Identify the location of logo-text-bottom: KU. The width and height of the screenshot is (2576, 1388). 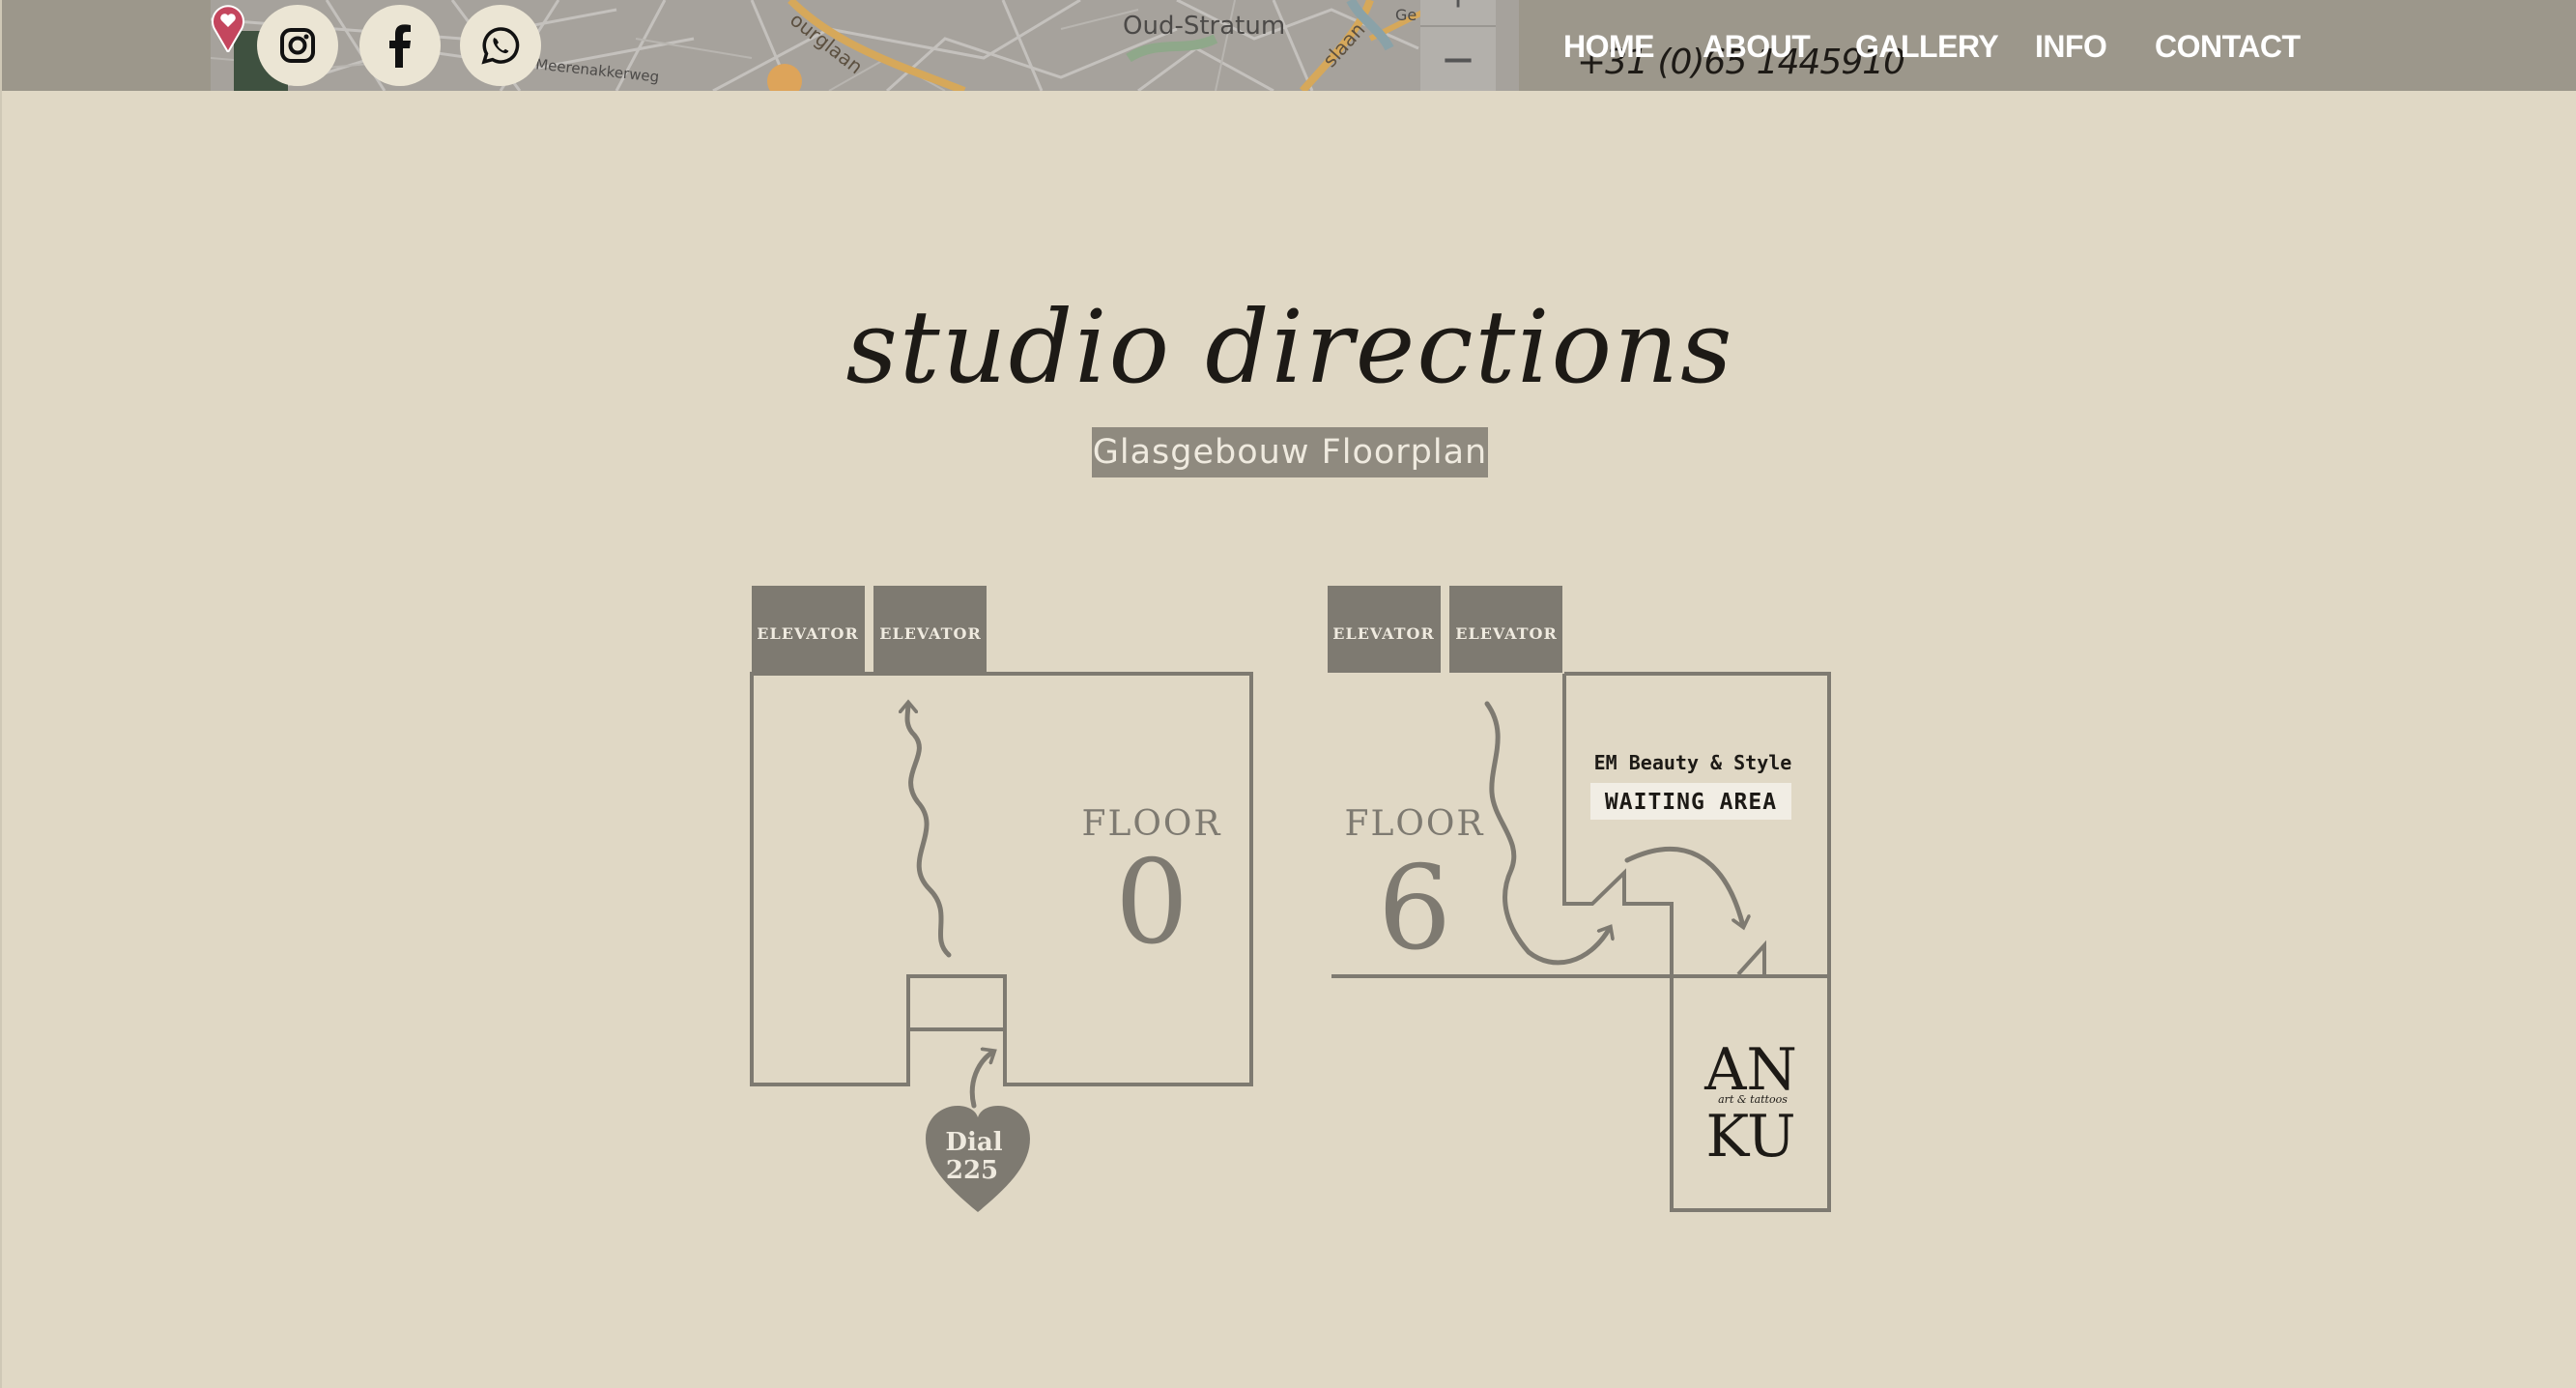
(1750, 1137).